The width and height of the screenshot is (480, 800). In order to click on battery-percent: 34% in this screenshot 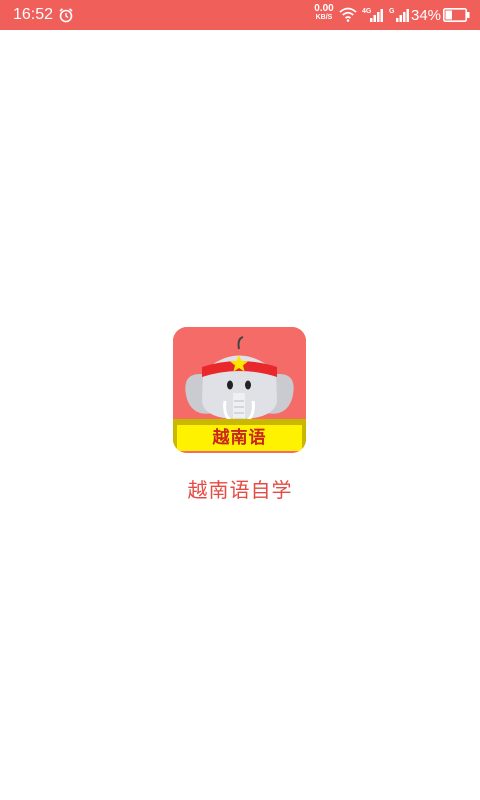, I will do `click(426, 15)`.